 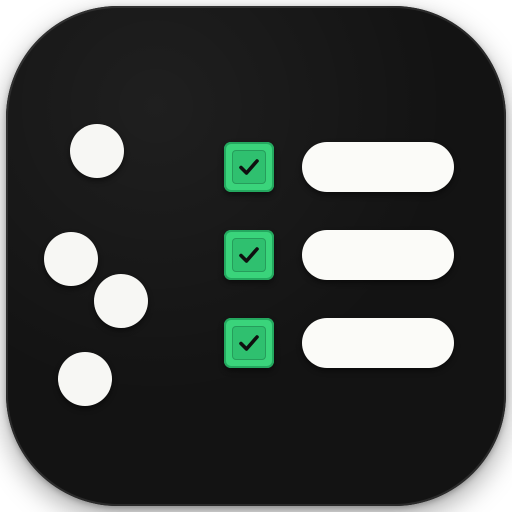 I want to click on checkbox-3-inner, so click(x=249, y=343).